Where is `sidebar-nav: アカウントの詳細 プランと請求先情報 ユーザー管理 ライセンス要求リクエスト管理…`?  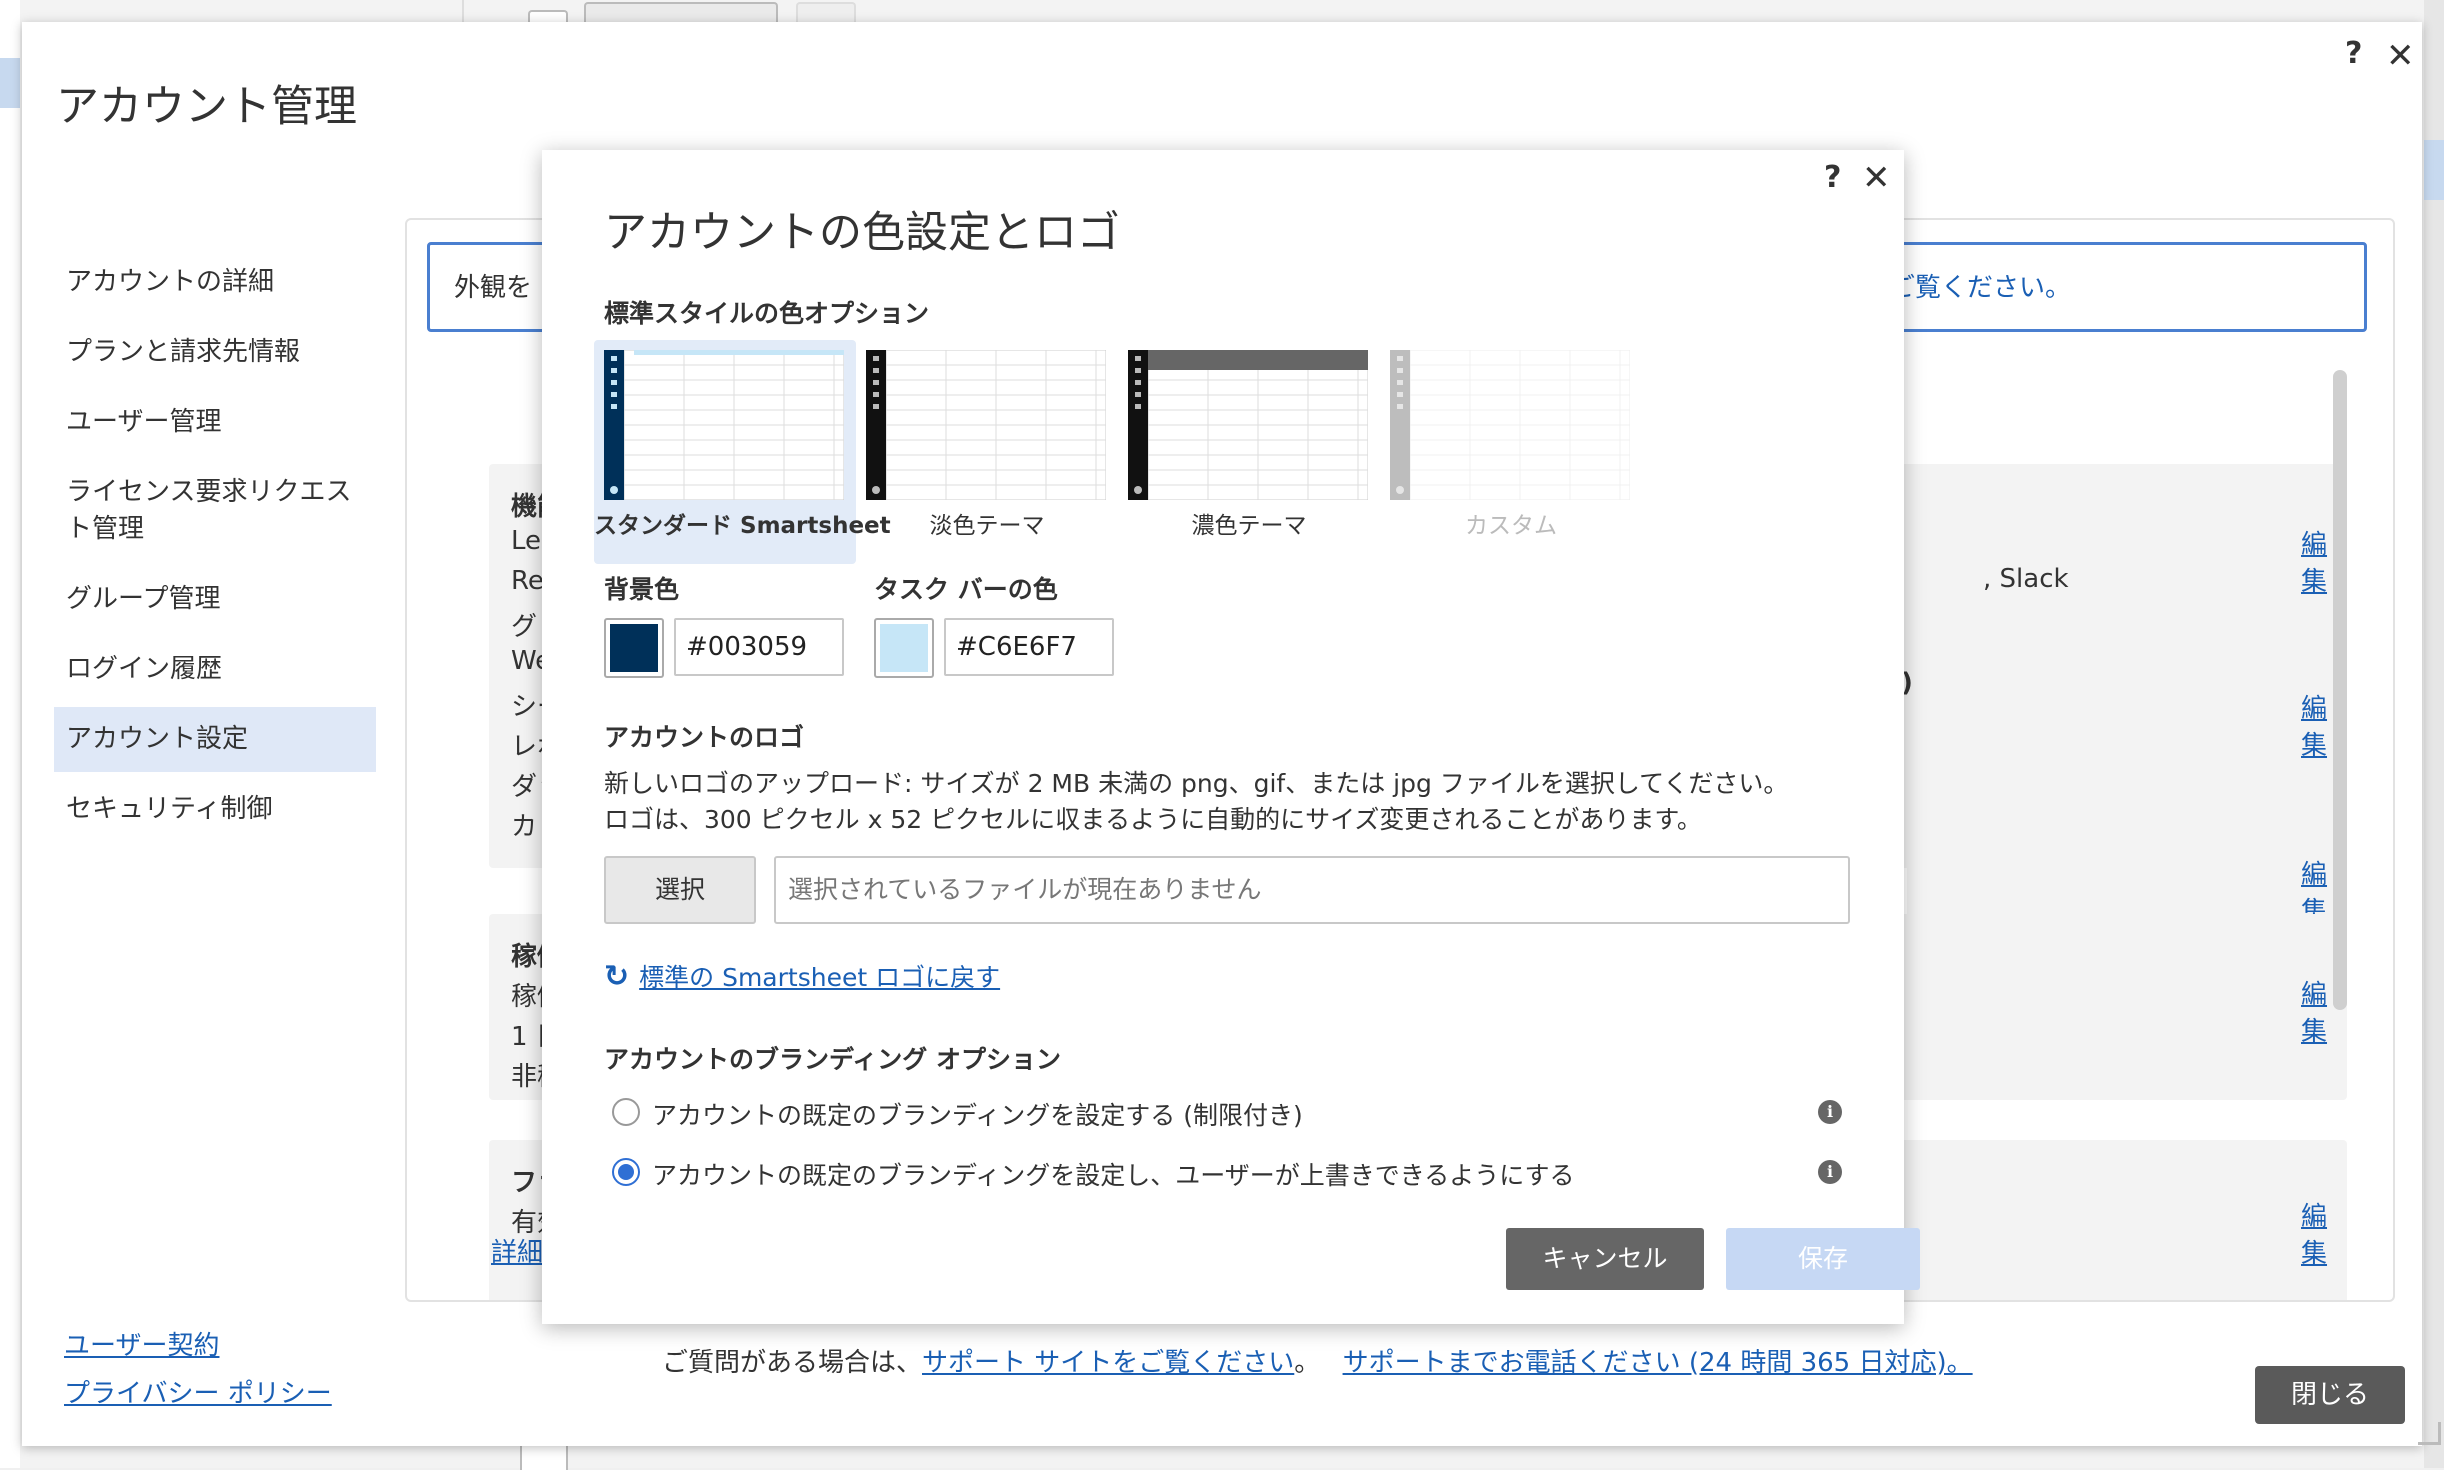
sidebar-nav: アカウントの詳細 プランと請求先情報 ユーザー管理 ライセンス要求リクエスト管理… is located at coordinates (215, 548).